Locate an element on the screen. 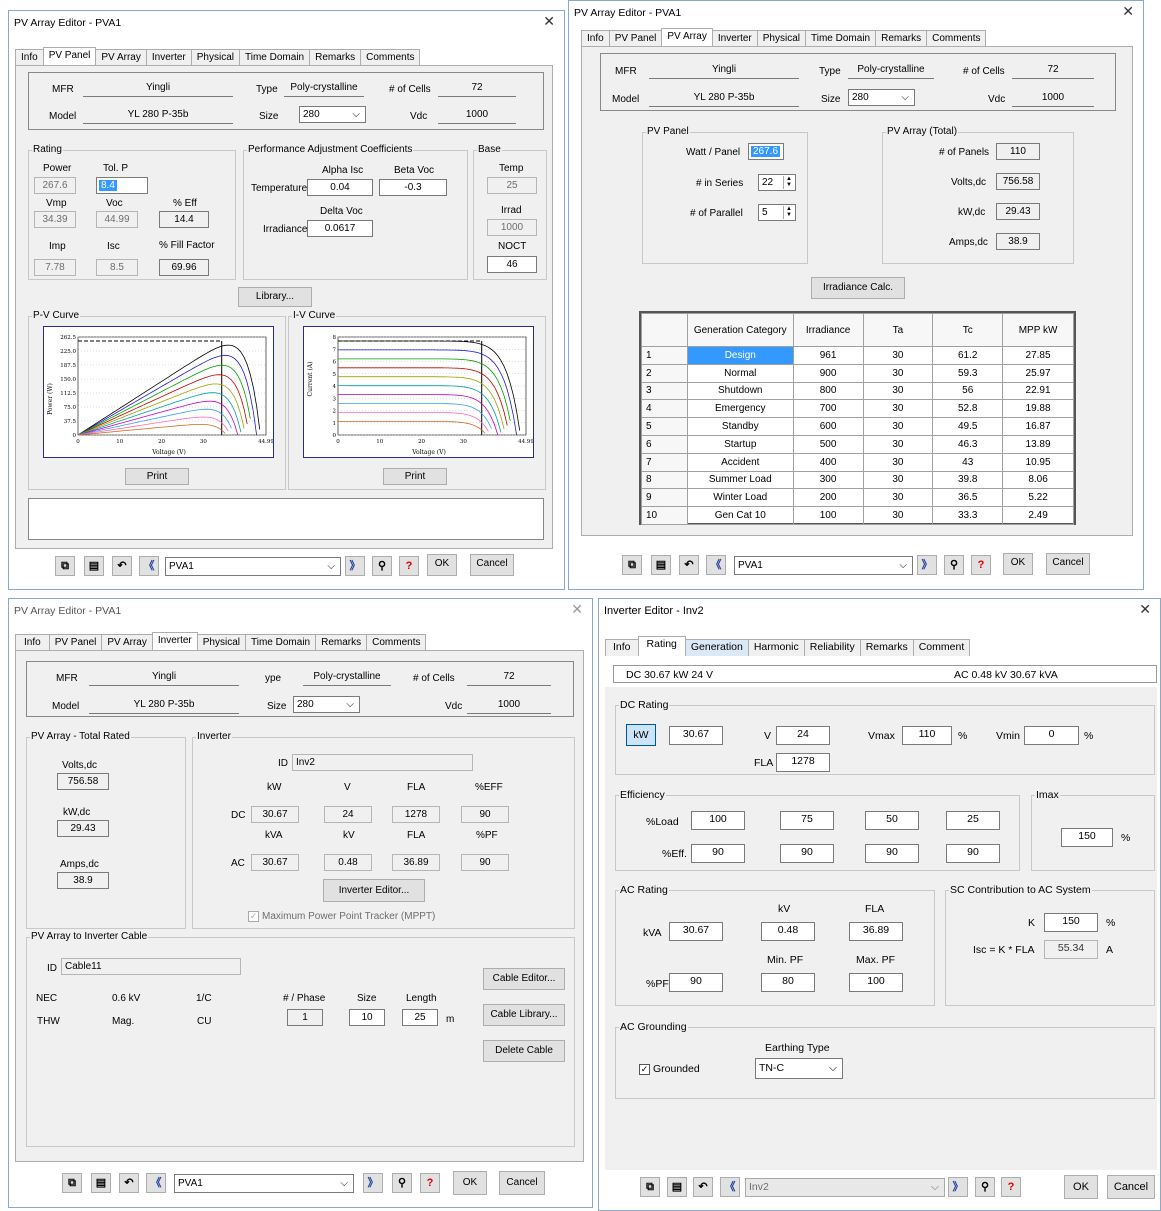 The image size is (1161, 1211). tolp-field: 8.4 is located at coordinates (122, 185).